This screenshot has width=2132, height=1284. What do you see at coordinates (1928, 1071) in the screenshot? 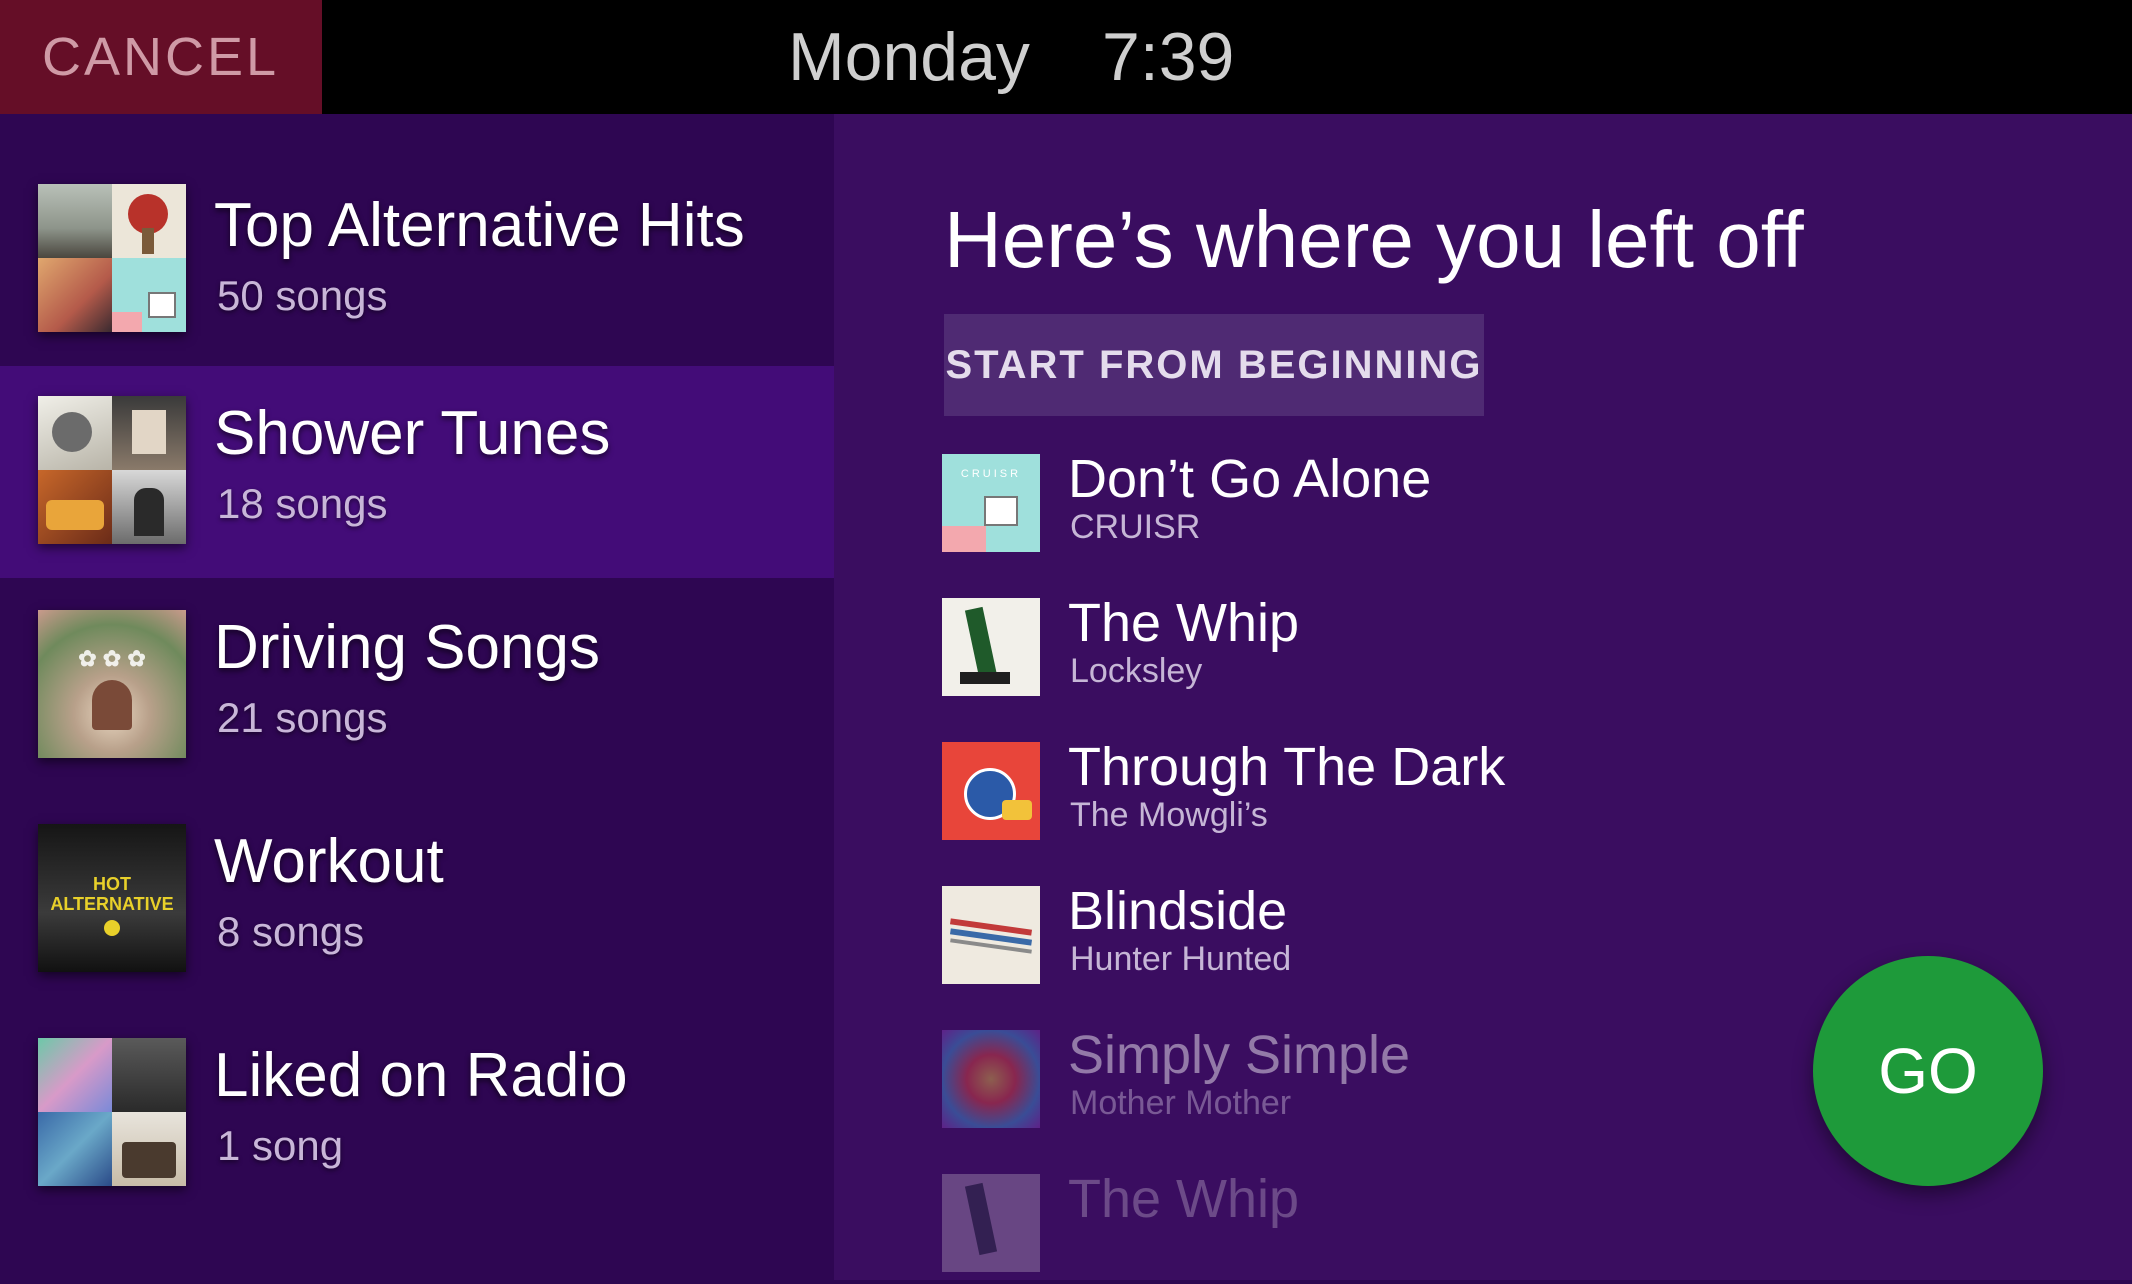
I see `go-button: GO` at bounding box center [1928, 1071].